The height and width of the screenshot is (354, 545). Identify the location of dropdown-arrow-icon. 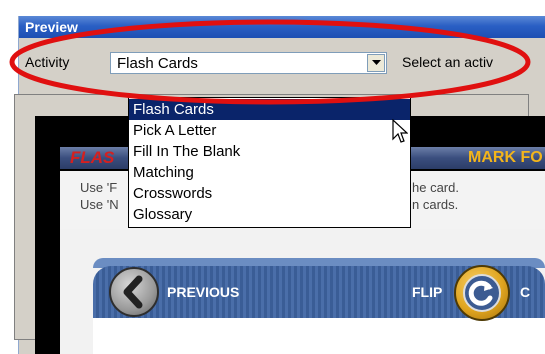
(376, 62).